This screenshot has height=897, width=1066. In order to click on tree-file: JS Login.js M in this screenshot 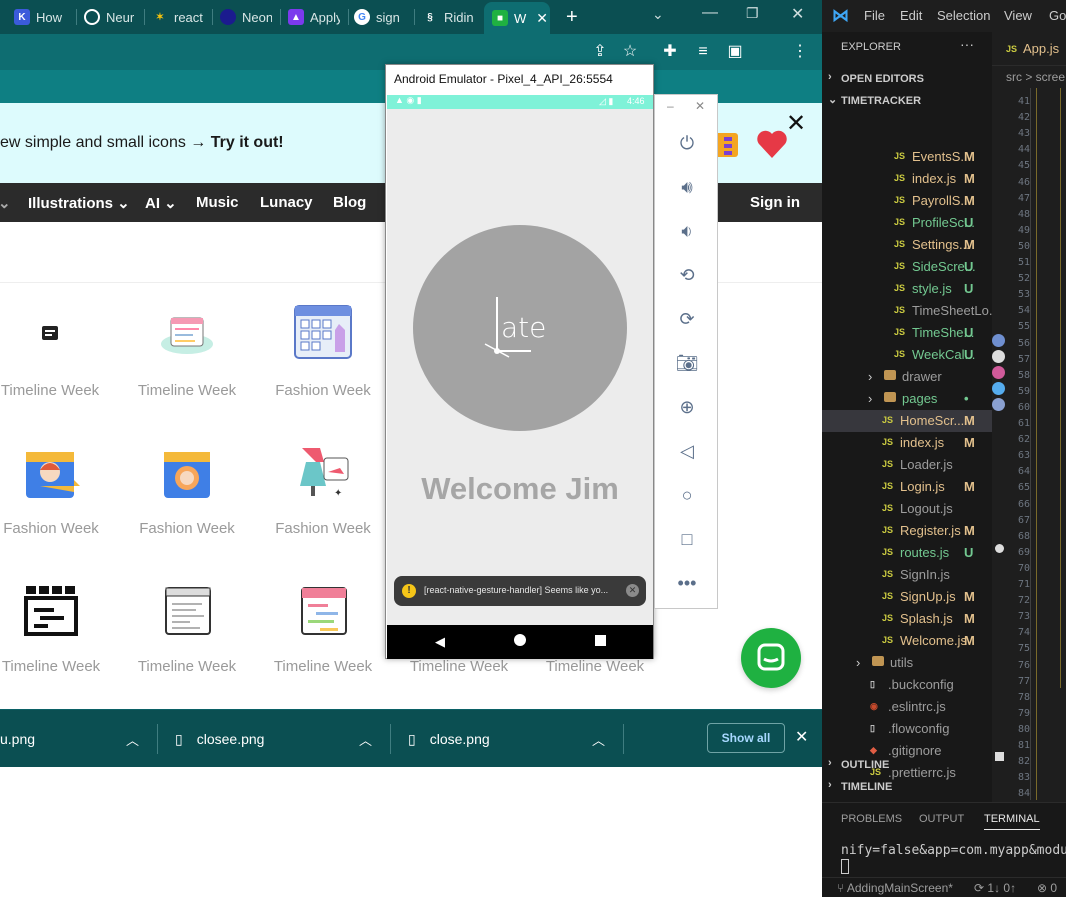, I will do `click(907, 487)`.